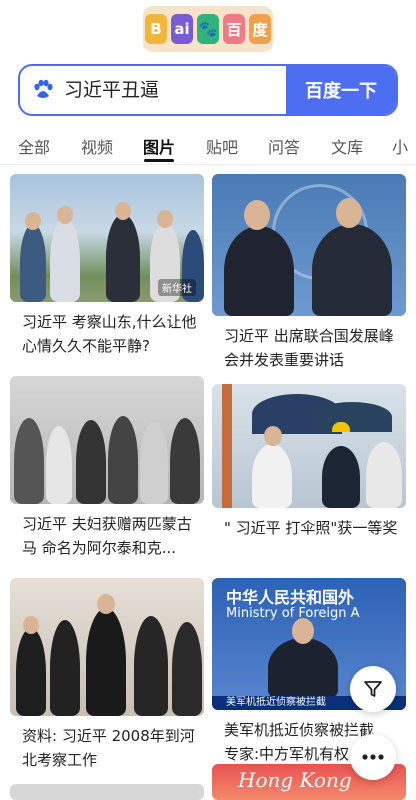  Describe the element at coordinates (107, 748) in the screenshot. I see `result-caption: 资料: 习近平 2008年到河北考察工作` at that location.